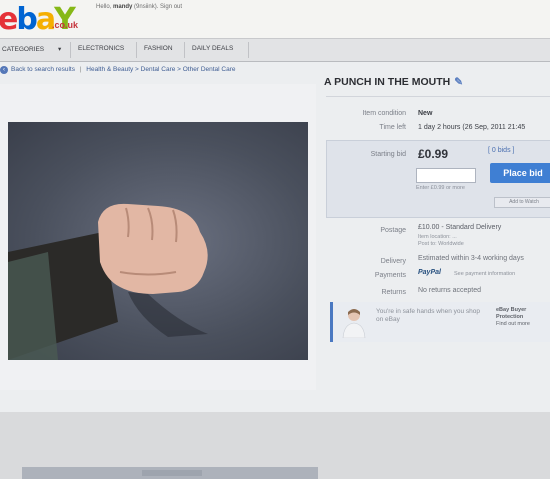  I want to click on back-arrow-icon: ‹, so click(4, 70).